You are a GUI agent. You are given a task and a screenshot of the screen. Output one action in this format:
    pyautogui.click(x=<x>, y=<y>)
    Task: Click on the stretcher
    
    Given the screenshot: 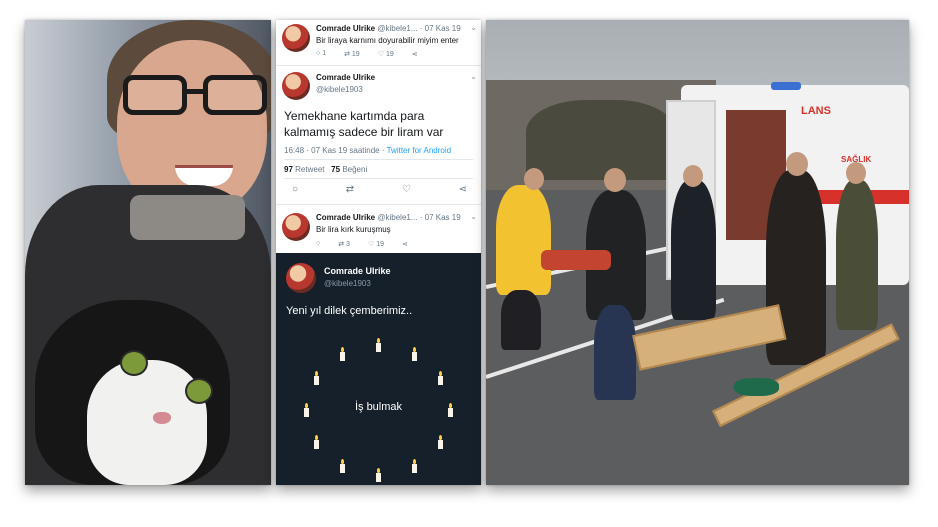 What is the action you would take?
    pyautogui.click(x=576, y=260)
    